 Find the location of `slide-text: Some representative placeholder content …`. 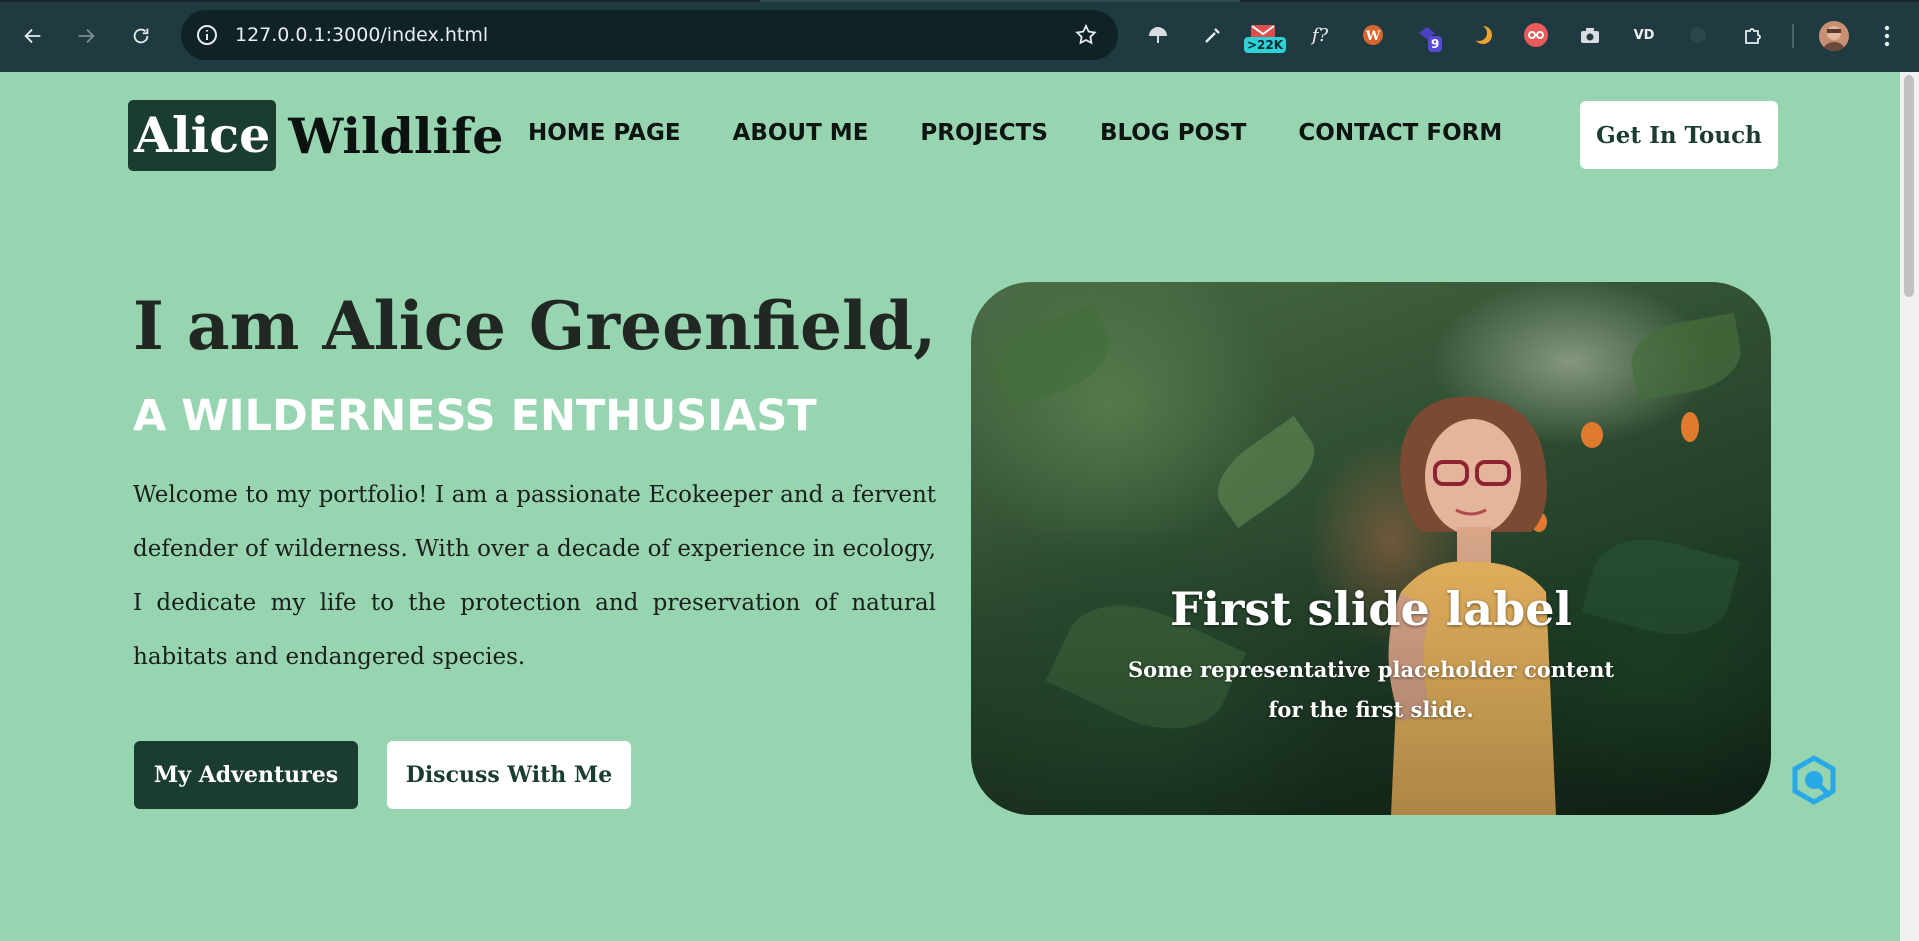

slide-text: Some representative placeholder content … is located at coordinates (1371, 689).